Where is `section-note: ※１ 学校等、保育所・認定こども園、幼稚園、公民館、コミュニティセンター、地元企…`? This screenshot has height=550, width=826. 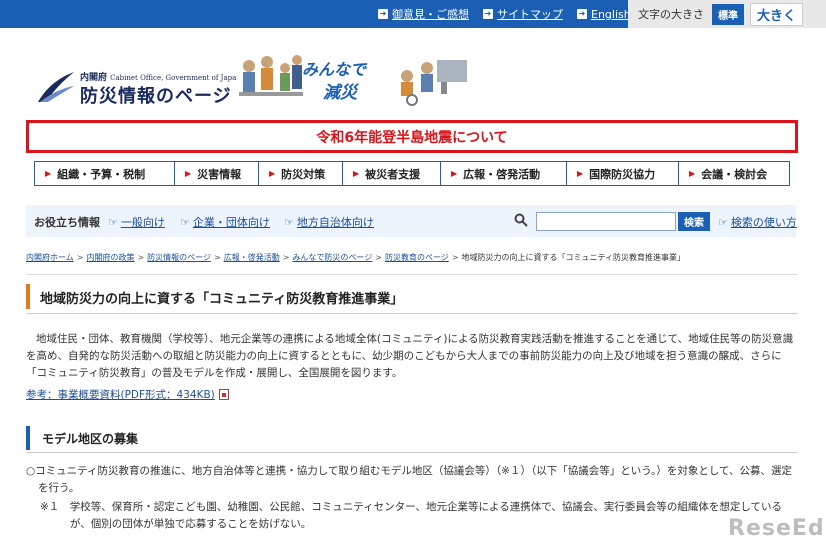
section-note: ※１ 学校等、保育所・認定こども園、幼稚園、公民館、コミュニティセンター、地元企… is located at coordinates (411, 515).